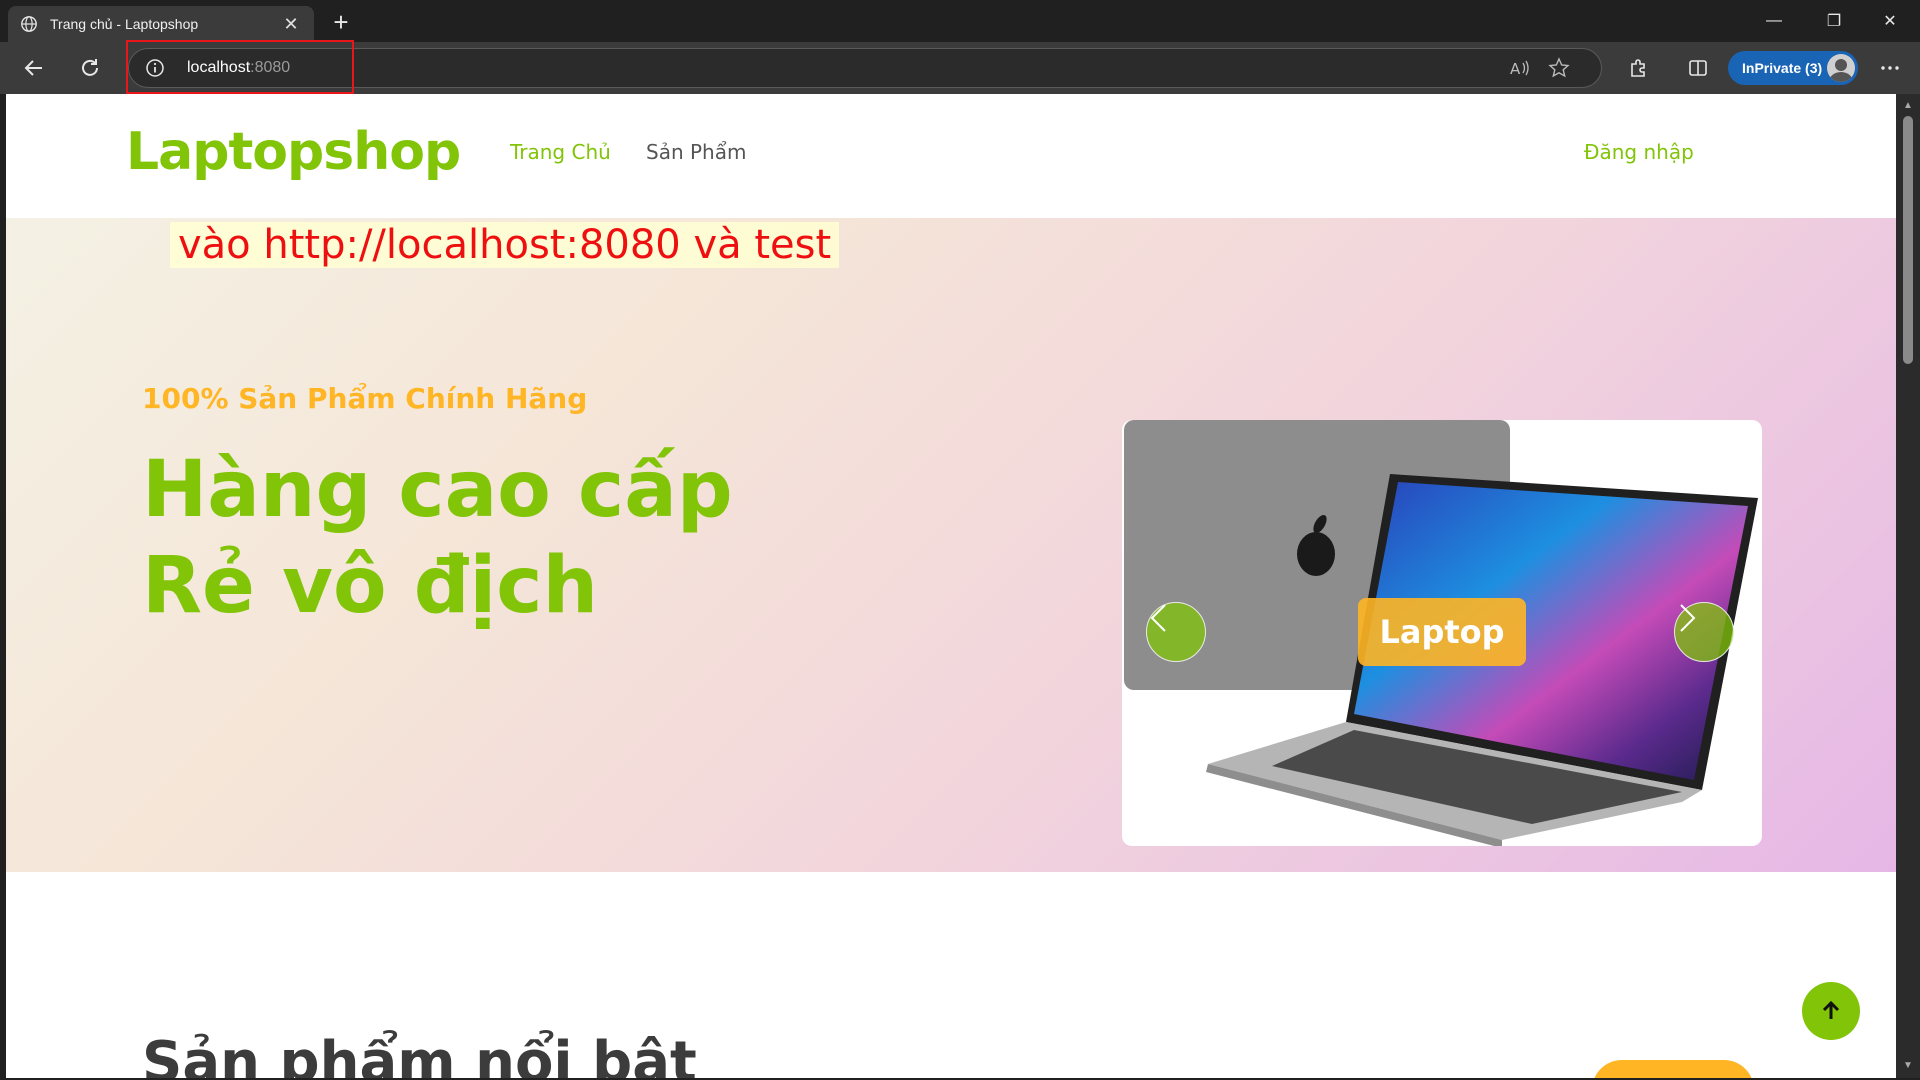  What do you see at coordinates (437, 538) in the screenshot?
I see `hero-title: Hàng cao cấp Rẻ vô địch` at bounding box center [437, 538].